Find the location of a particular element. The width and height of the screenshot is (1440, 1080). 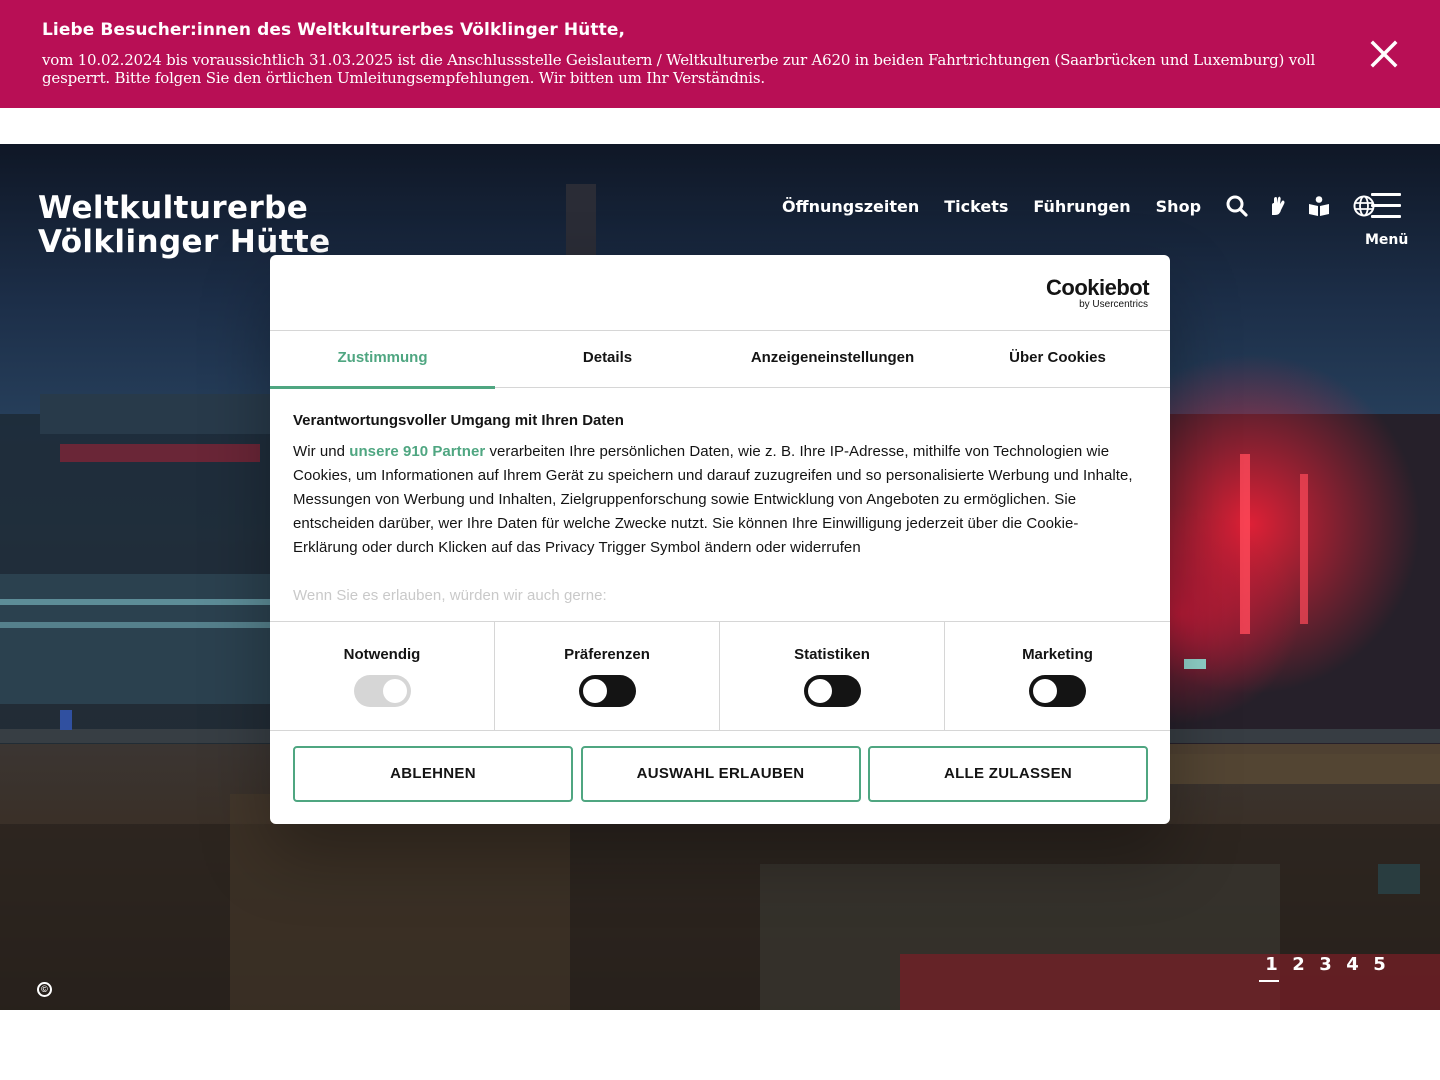

brand-subtitle: by Usercentrics is located at coordinates (1113, 304).